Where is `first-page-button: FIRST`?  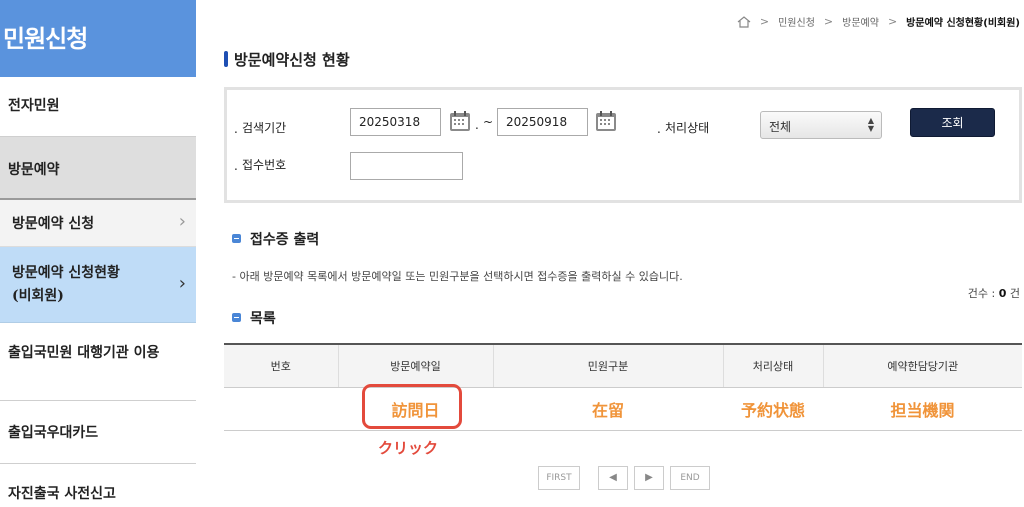 first-page-button: FIRST is located at coordinates (559, 478).